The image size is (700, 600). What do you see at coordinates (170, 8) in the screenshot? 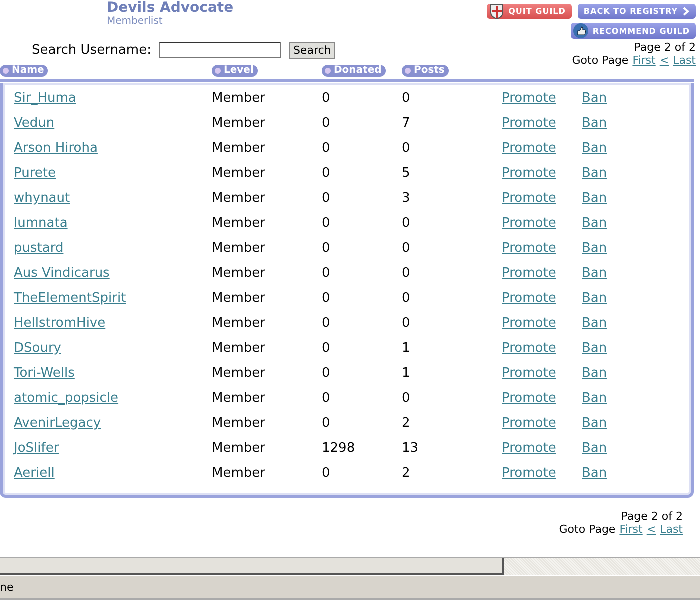
I see `guild-title: Devils Advocate` at bounding box center [170, 8].